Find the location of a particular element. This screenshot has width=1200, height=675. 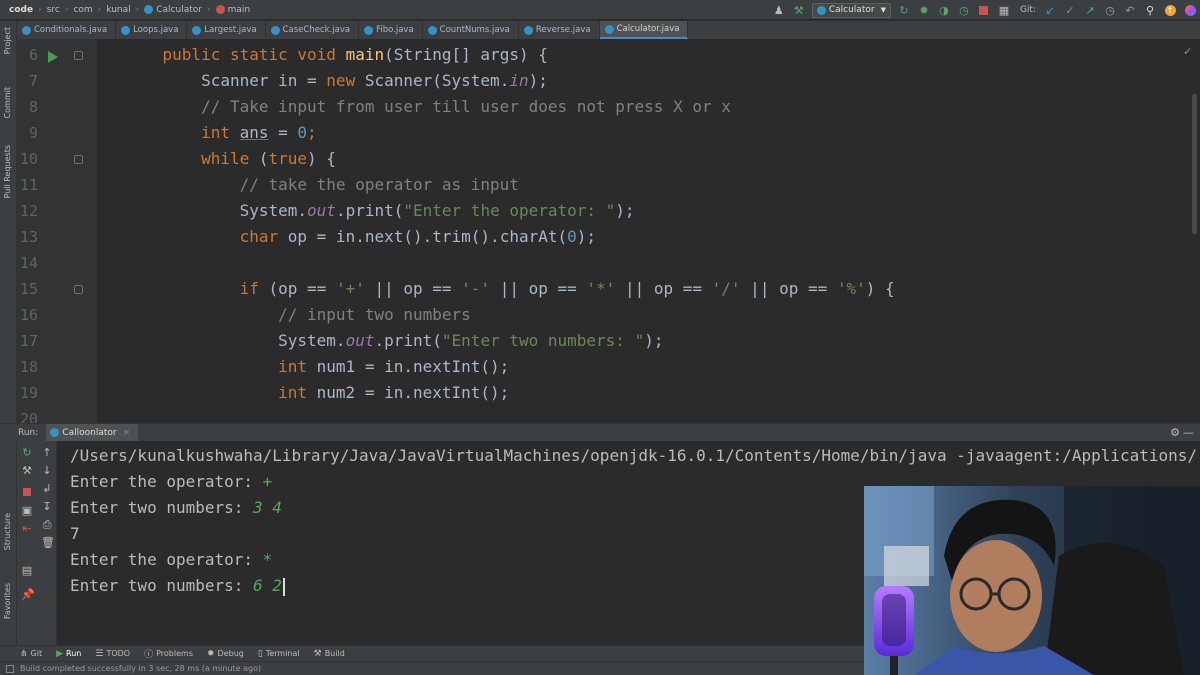

coverage-icon: ◑ is located at coordinates (944, 10).